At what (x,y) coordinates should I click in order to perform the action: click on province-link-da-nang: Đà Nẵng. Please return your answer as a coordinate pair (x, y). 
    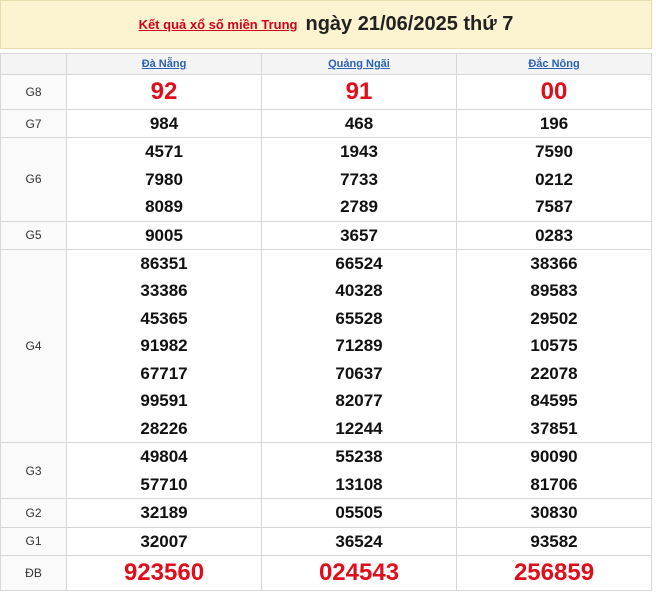
    Looking at the image, I should click on (164, 64).